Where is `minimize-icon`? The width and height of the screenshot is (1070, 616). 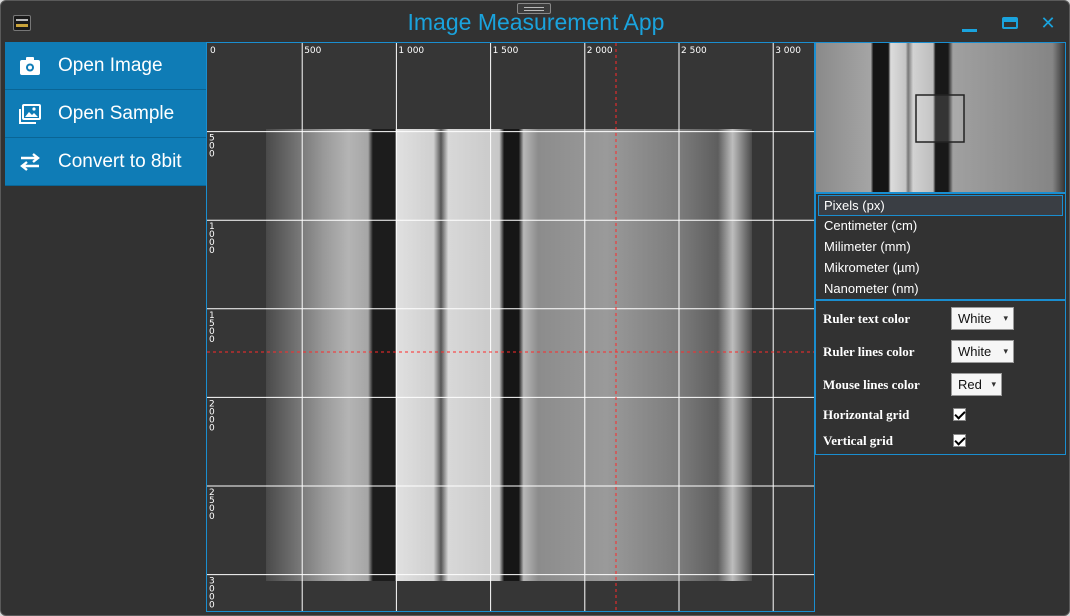 minimize-icon is located at coordinates (969, 30).